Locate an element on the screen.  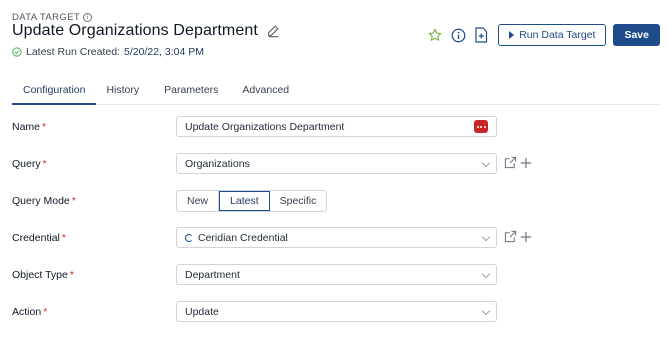
form-row-query-mode: Query Mode * New Latest Specific is located at coordinates (292, 201).